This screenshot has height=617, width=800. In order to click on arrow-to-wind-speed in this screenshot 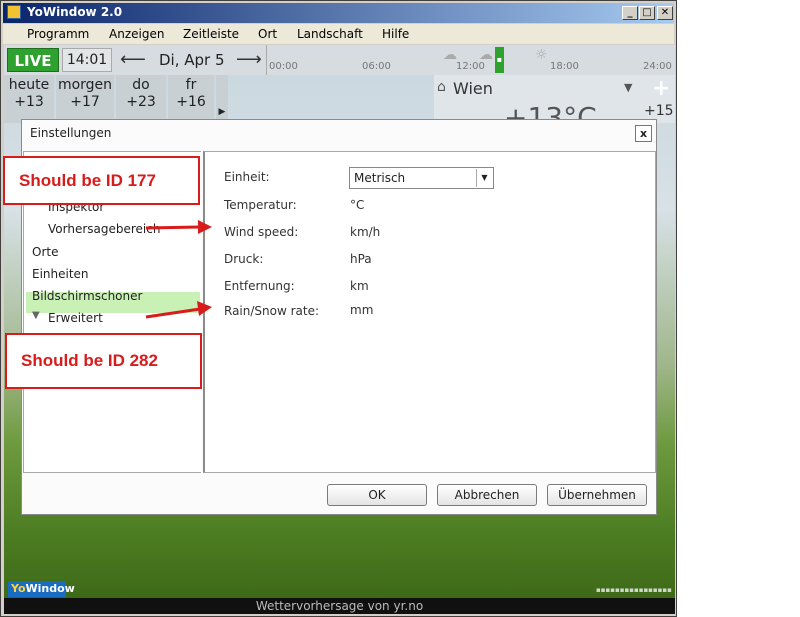, I will do `click(178, 227)`.